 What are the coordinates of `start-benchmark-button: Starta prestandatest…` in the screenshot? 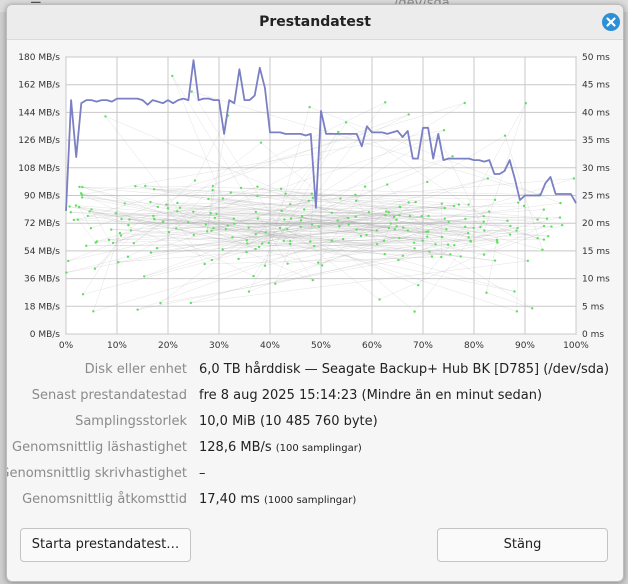 It's located at (105, 545).